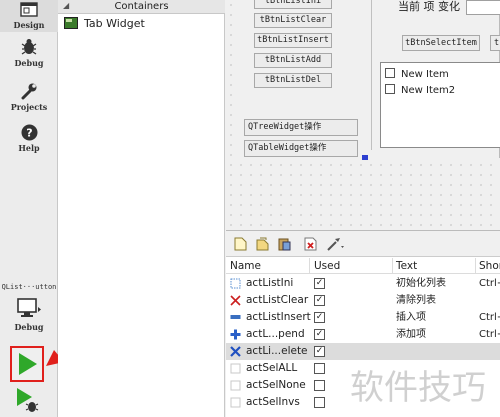 Image resolution: width=500 pixels, height=417 pixels. I want to click on mode-help: ? Help, so click(29, 140).